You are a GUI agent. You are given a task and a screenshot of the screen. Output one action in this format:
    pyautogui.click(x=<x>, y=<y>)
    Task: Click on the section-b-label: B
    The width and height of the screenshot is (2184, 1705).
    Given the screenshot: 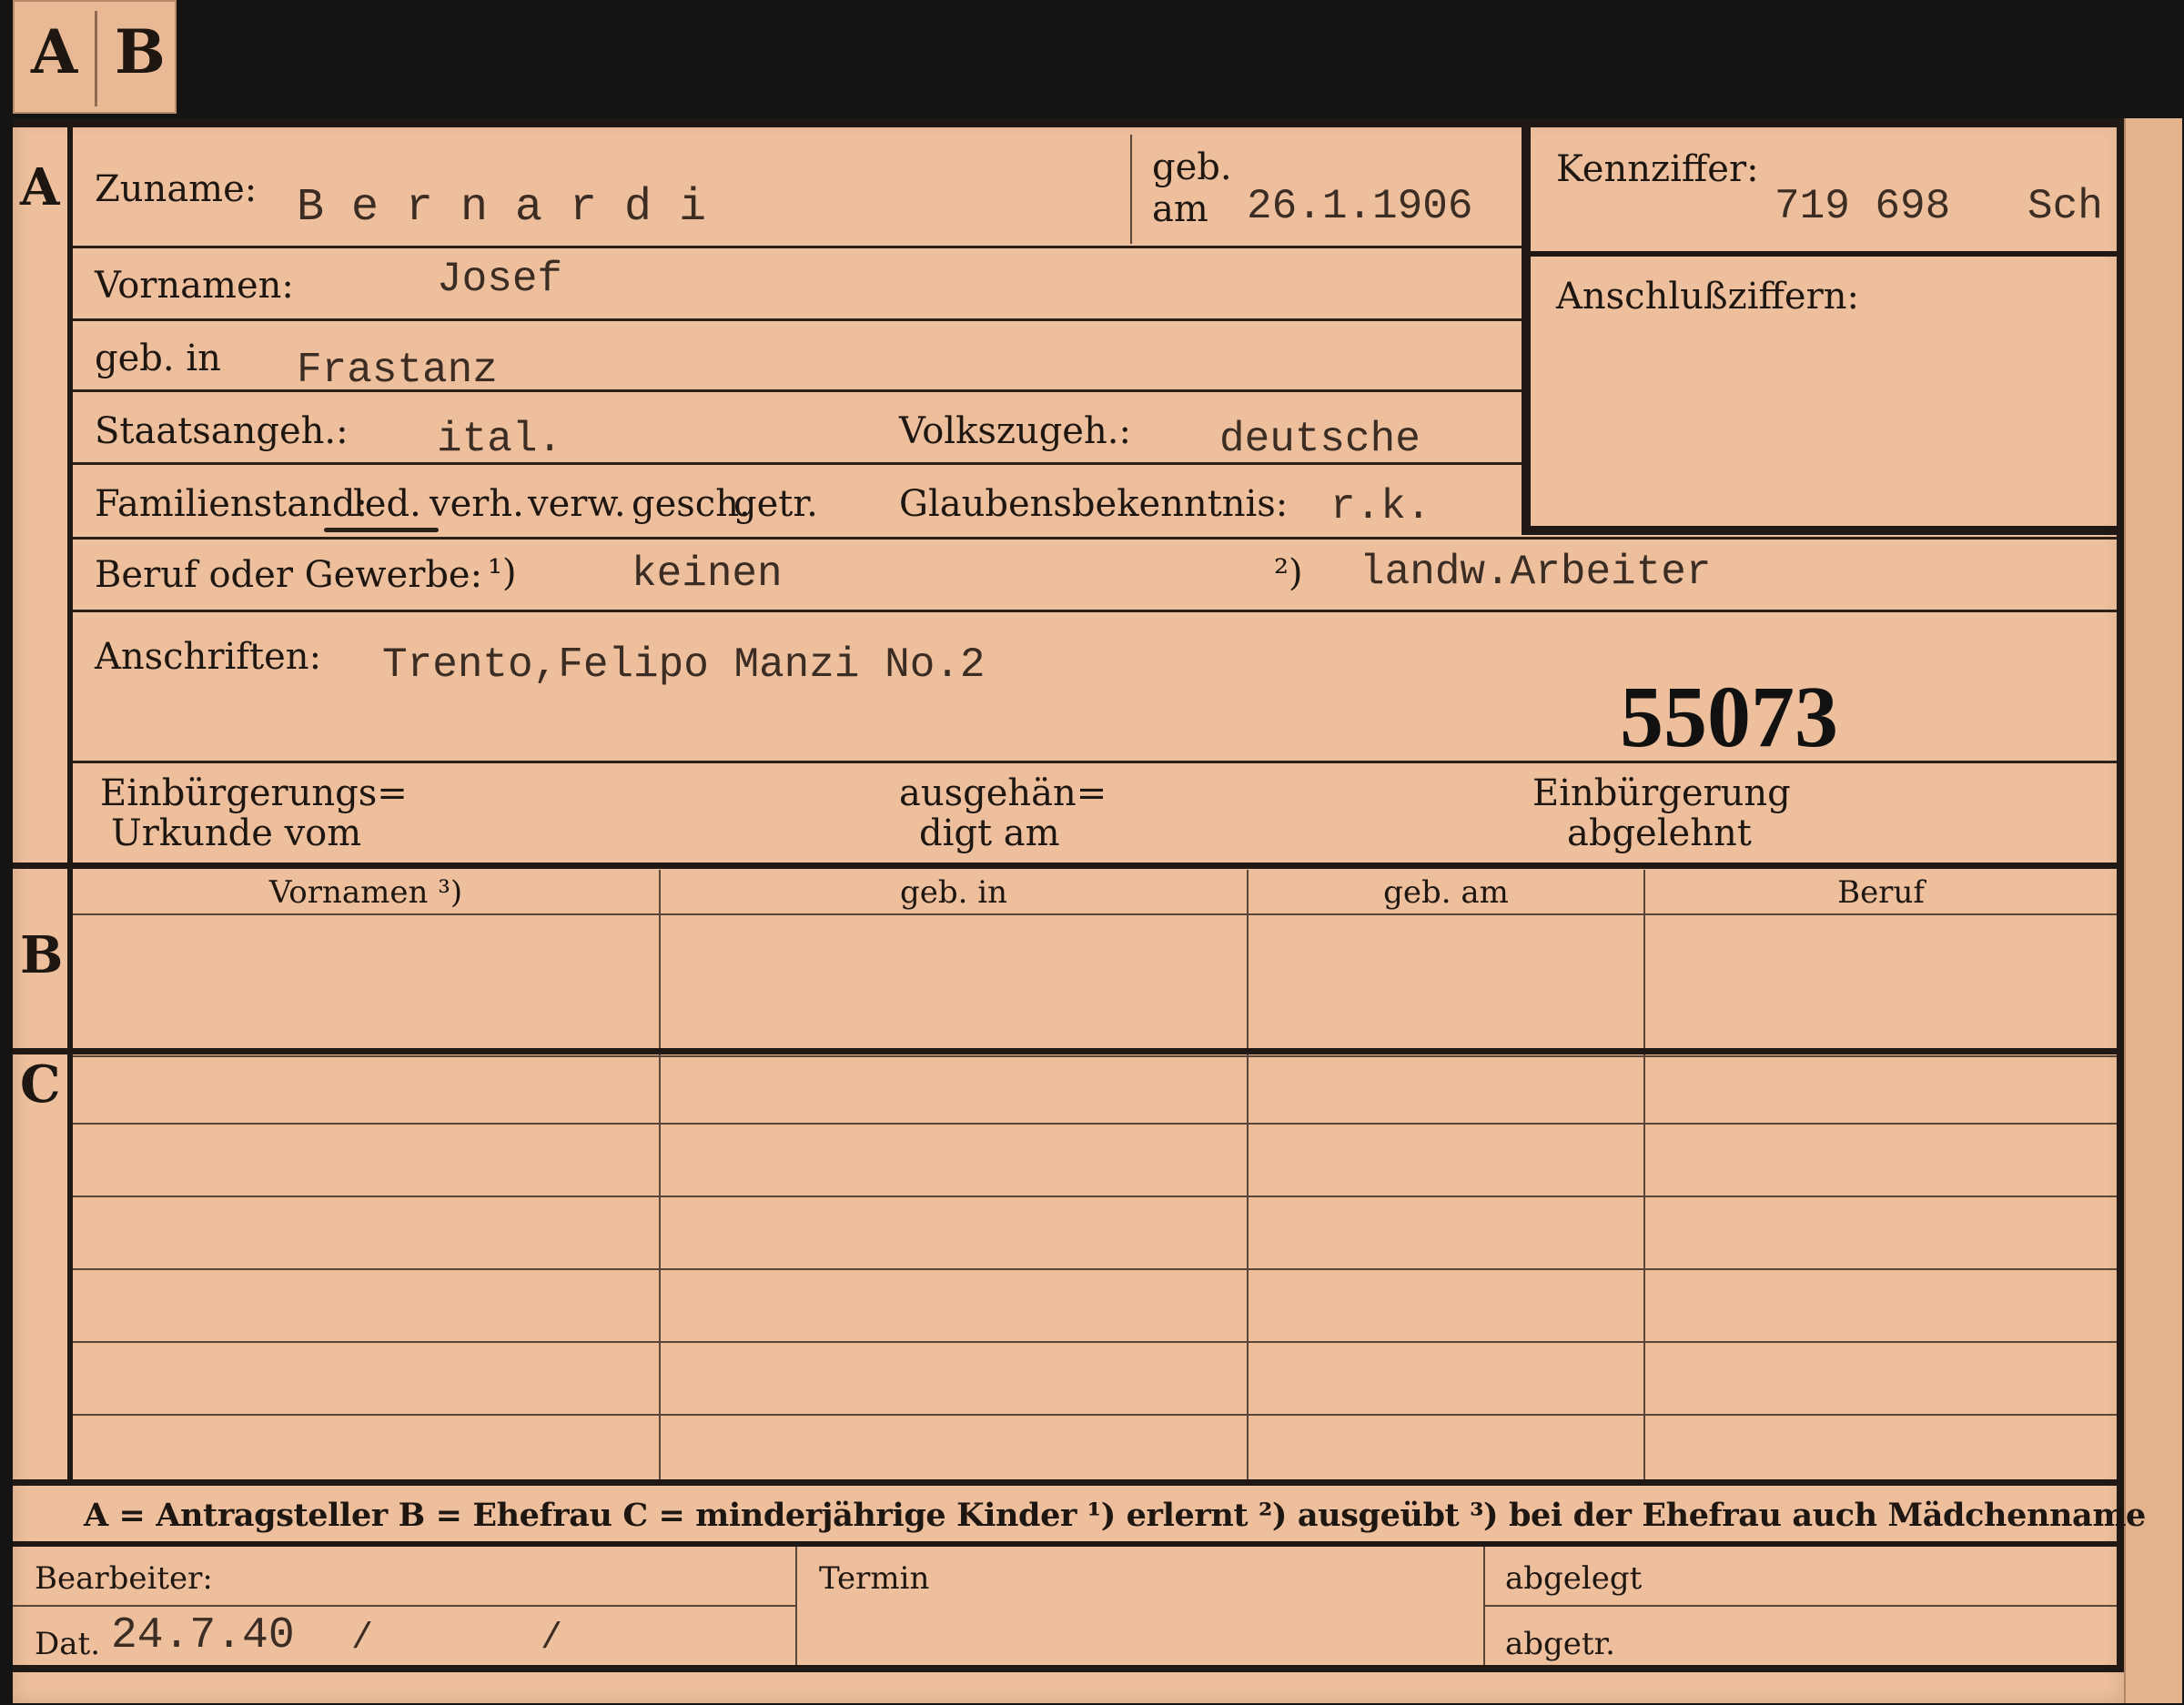 What is the action you would take?
    pyautogui.click(x=42, y=955)
    